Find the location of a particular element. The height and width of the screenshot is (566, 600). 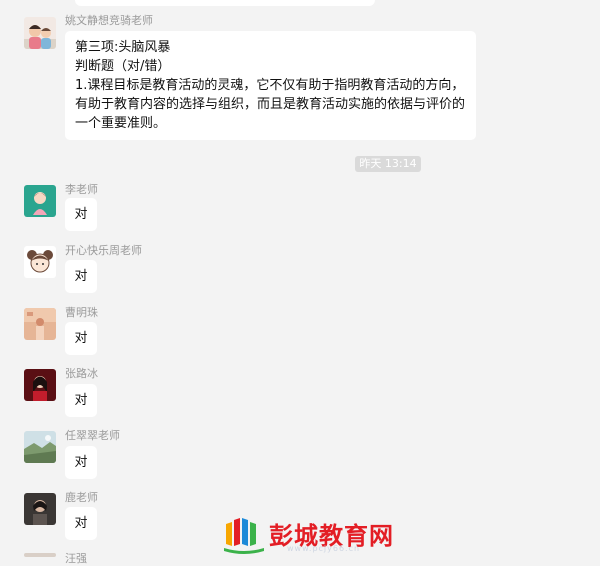

sender-name: 张路冰 is located at coordinates (81, 373).